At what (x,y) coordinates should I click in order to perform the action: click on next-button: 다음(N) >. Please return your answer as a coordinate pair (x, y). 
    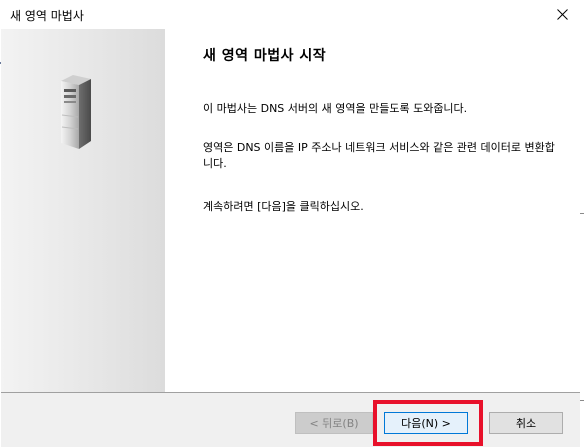
    Looking at the image, I should click on (426, 423).